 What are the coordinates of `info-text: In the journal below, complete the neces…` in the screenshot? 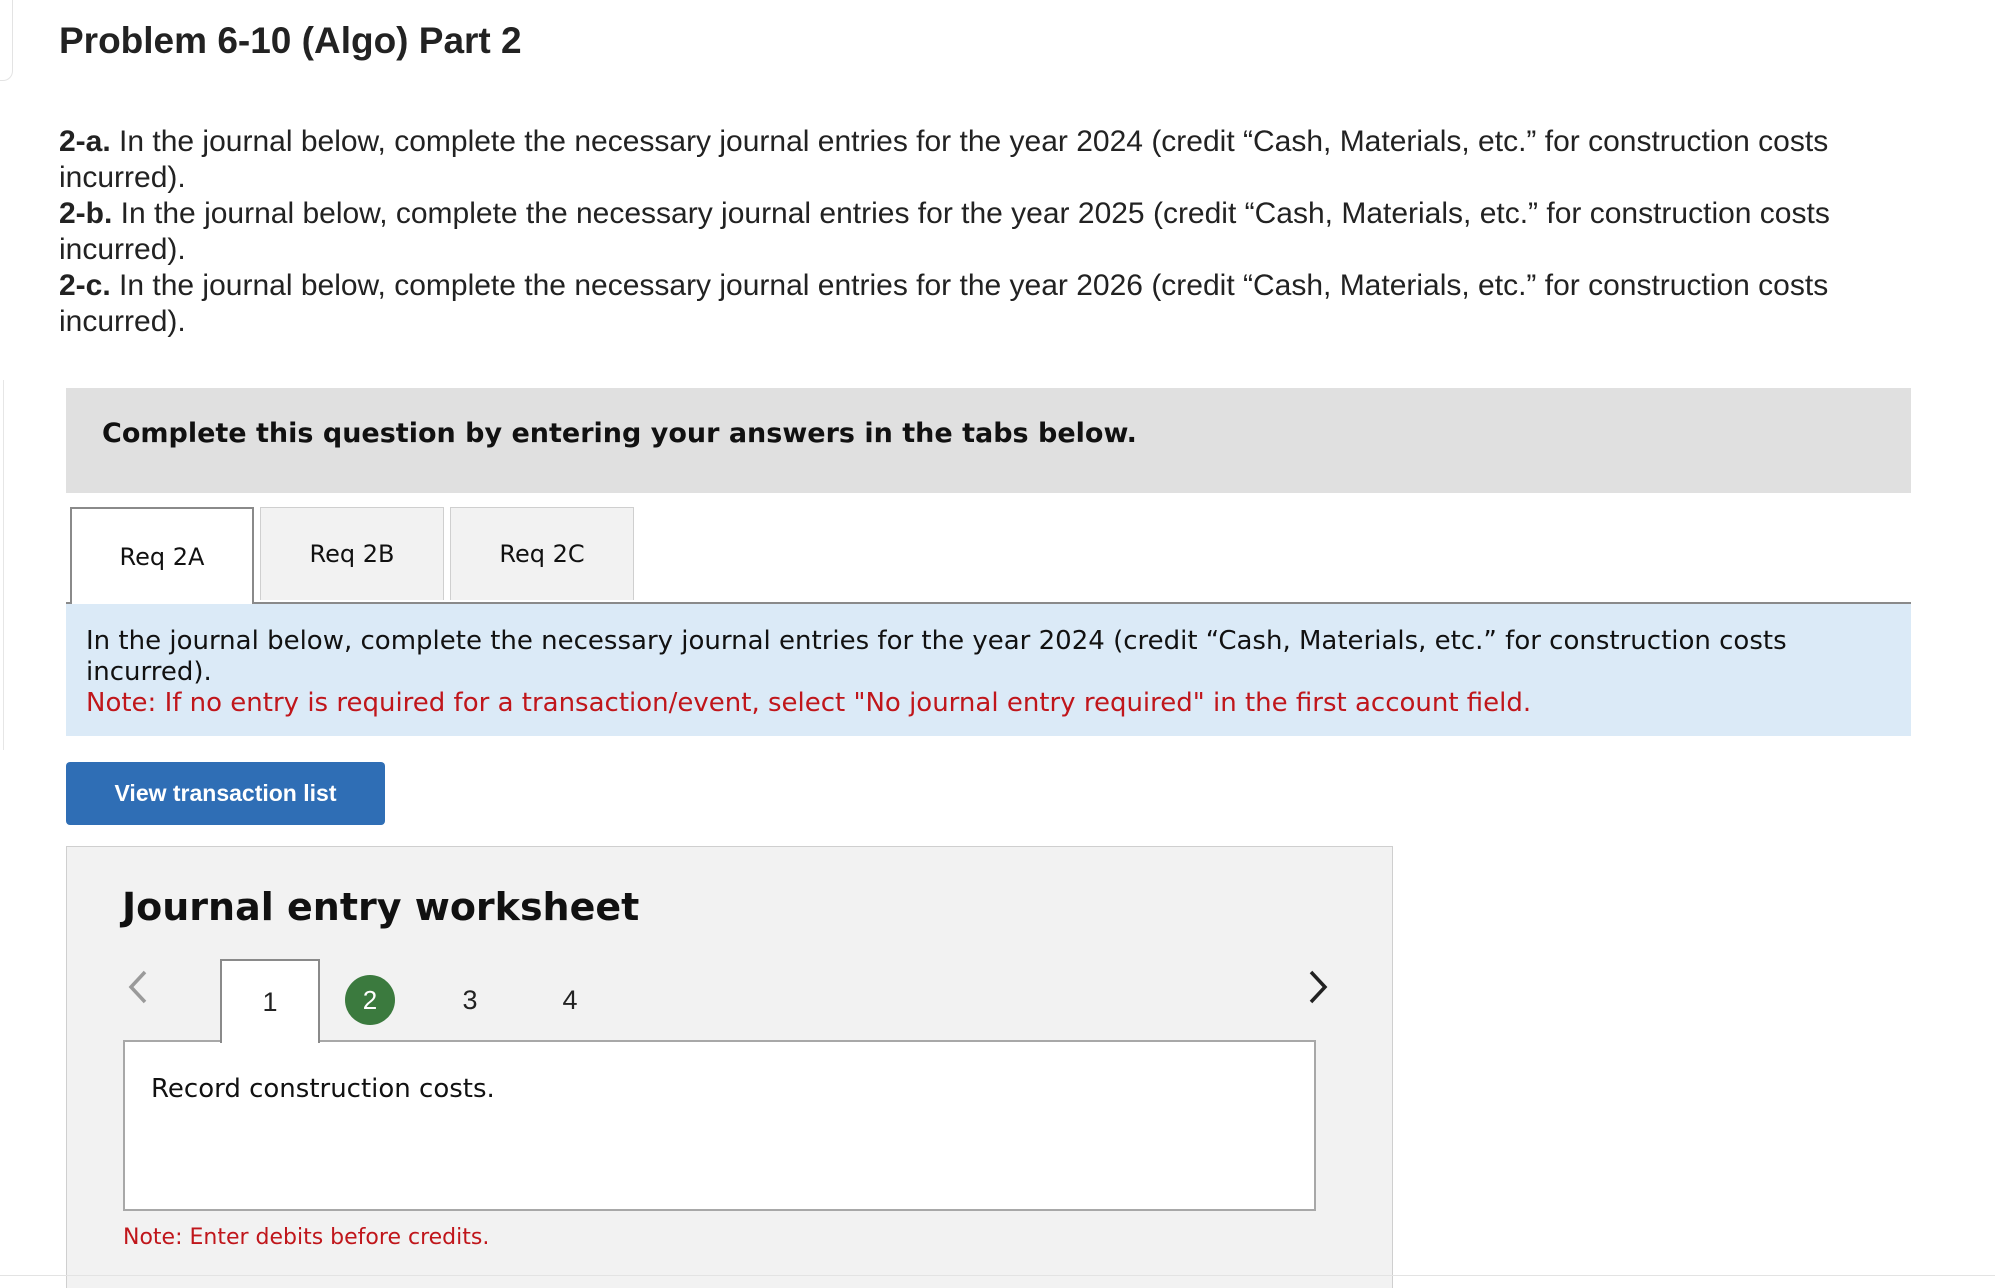 It's located at (936, 656).